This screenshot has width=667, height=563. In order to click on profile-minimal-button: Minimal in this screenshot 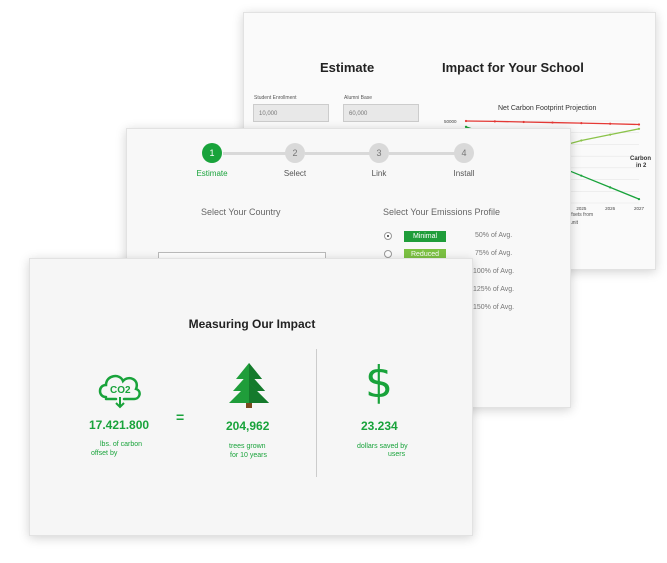, I will do `click(425, 236)`.